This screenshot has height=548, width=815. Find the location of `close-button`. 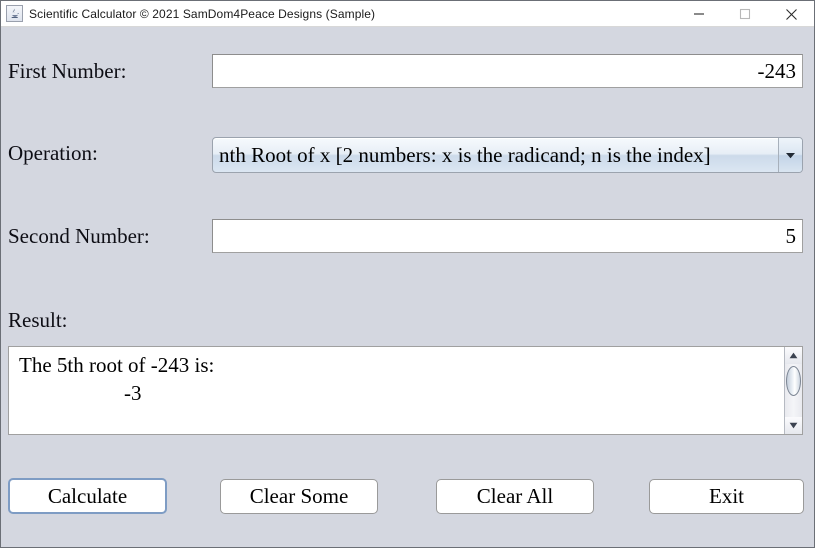

close-button is located at coordinates (791, 14).